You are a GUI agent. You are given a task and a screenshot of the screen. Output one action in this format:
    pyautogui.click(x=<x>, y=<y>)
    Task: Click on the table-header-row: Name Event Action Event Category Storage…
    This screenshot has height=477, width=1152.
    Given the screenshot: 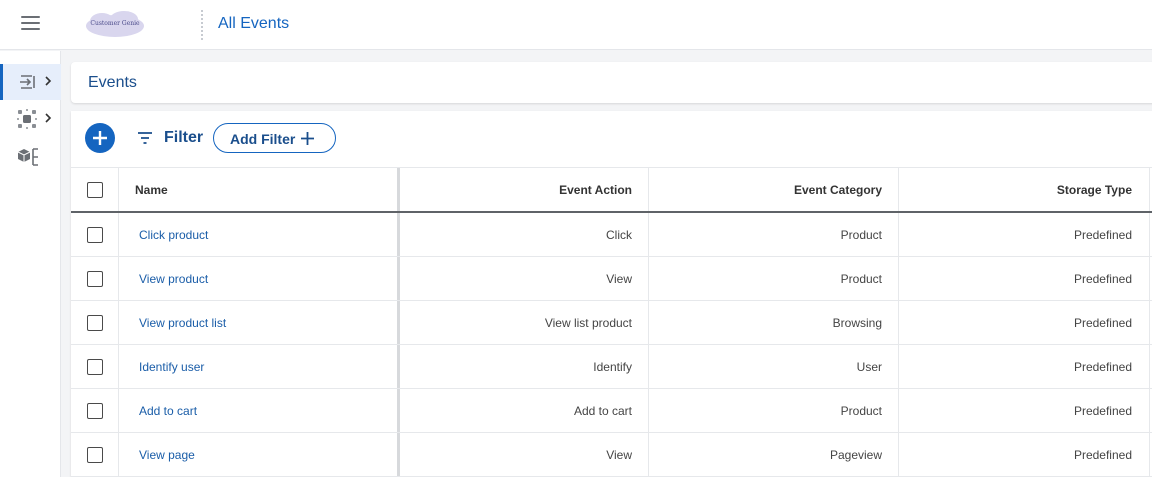 What is the action you would take?
    pyautogui.click(x=611, y=190)
    